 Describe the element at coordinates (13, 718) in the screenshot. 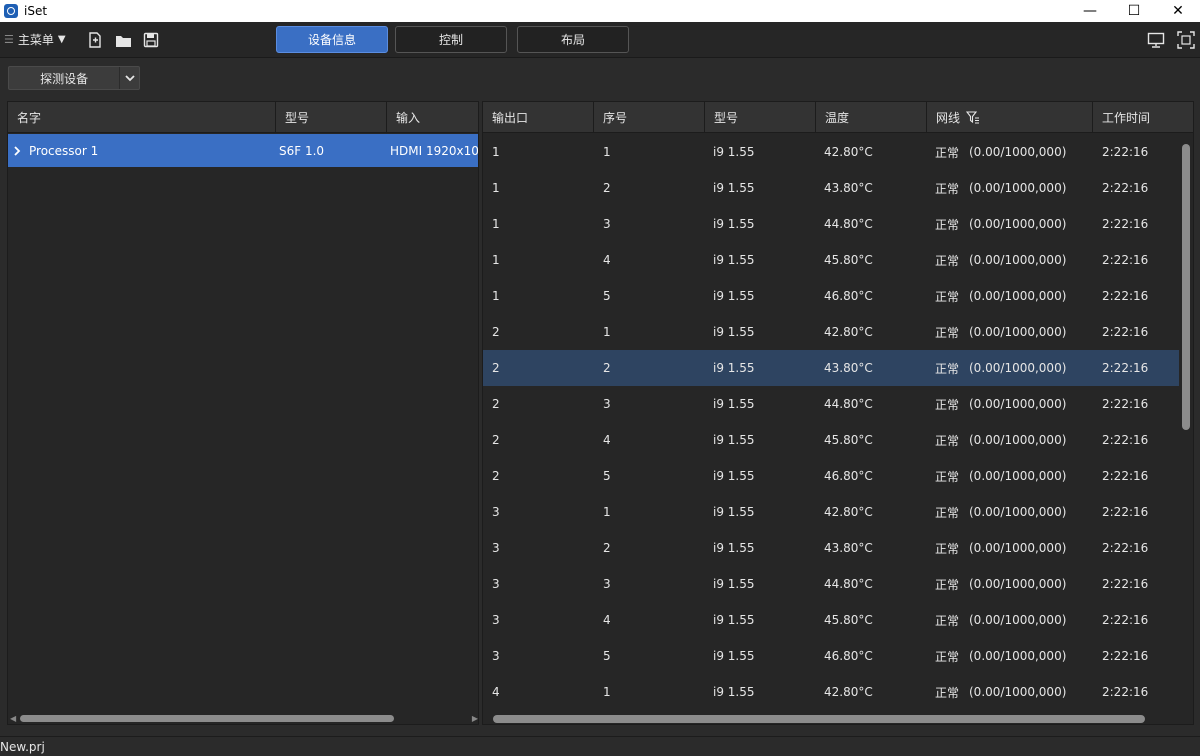

I see `scroll-left-icon: ◀` at that location.